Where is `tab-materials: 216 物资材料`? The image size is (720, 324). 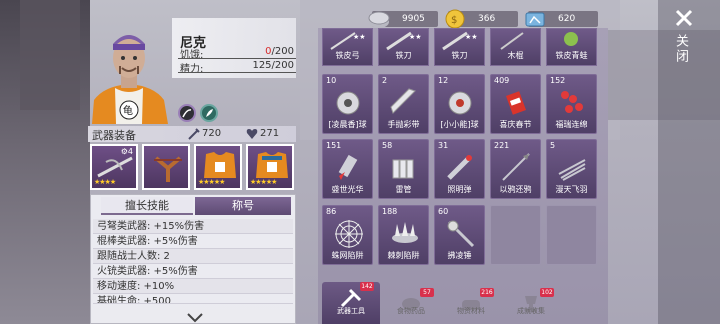 tab-materials: 216 物资材料 is located at coordinates (471, 306).